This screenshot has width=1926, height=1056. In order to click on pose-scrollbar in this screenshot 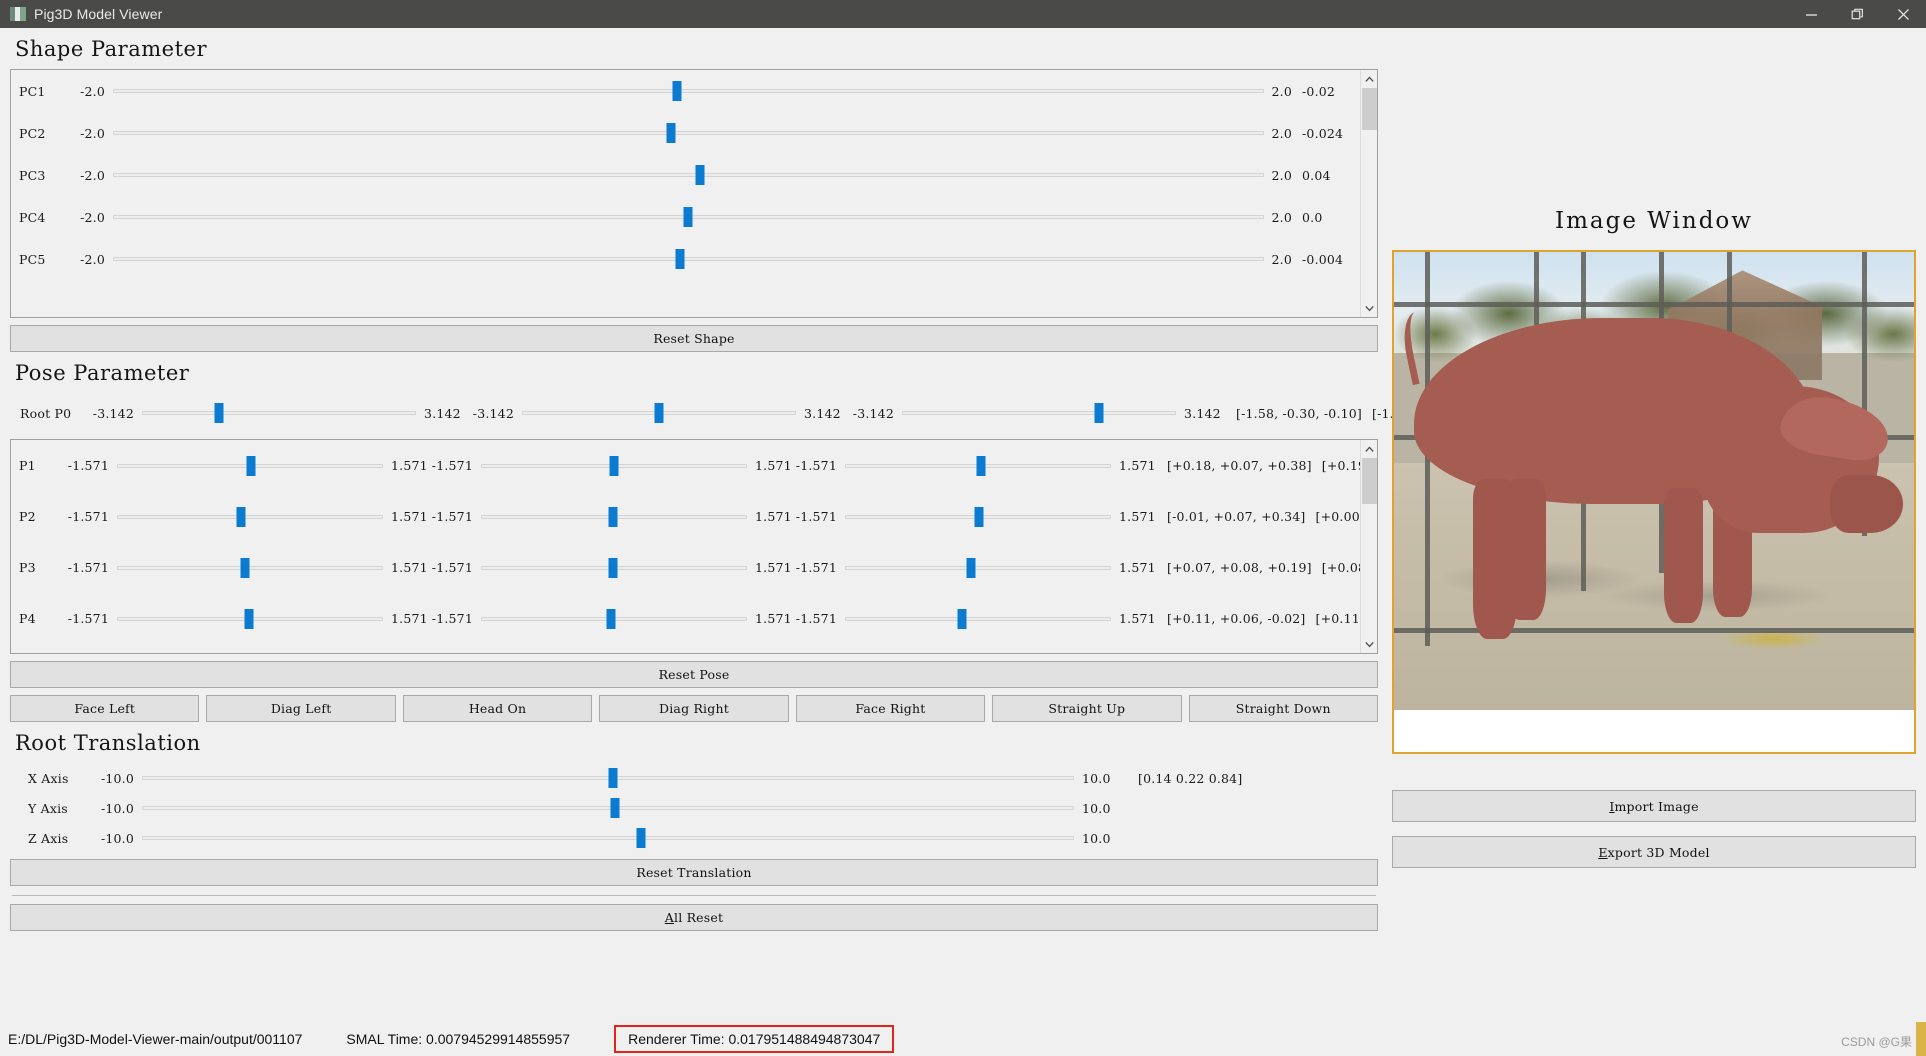, I will do `click(1368, 546)`.